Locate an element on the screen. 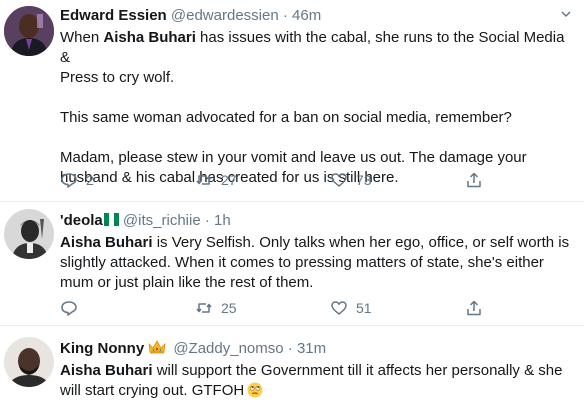 This screenshot has height=409, width=584. handle: @Zaddy_nomso is located at coordinates (228, 348).